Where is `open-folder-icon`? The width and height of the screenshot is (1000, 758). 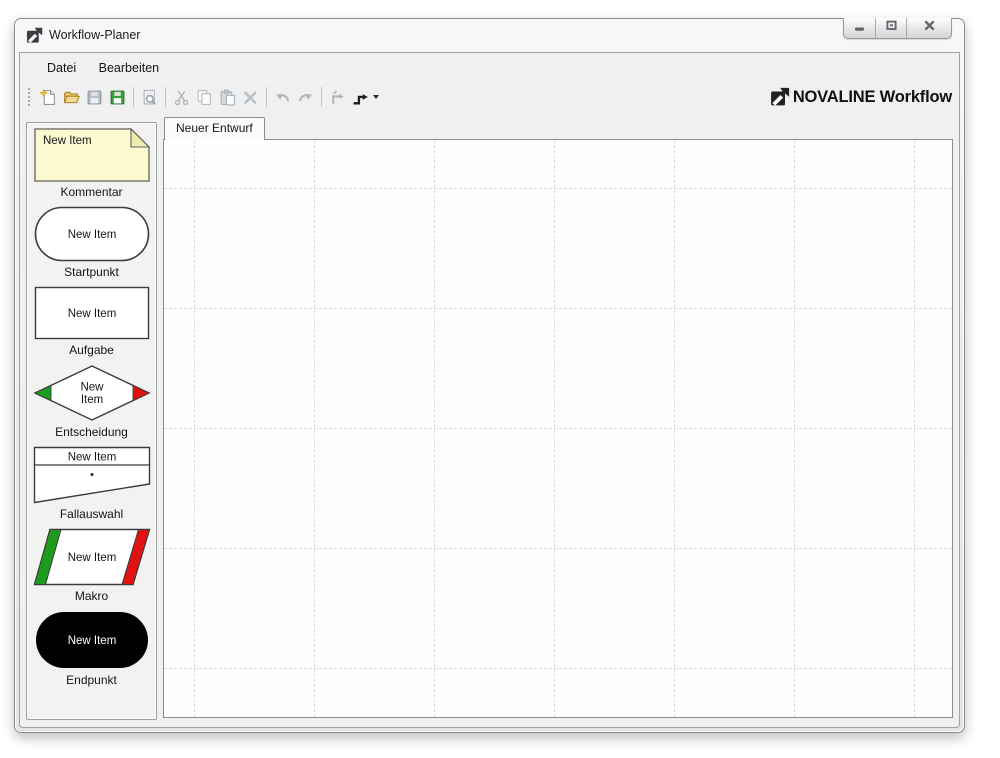
open-folder-icon is located at coordinates (71, 97).